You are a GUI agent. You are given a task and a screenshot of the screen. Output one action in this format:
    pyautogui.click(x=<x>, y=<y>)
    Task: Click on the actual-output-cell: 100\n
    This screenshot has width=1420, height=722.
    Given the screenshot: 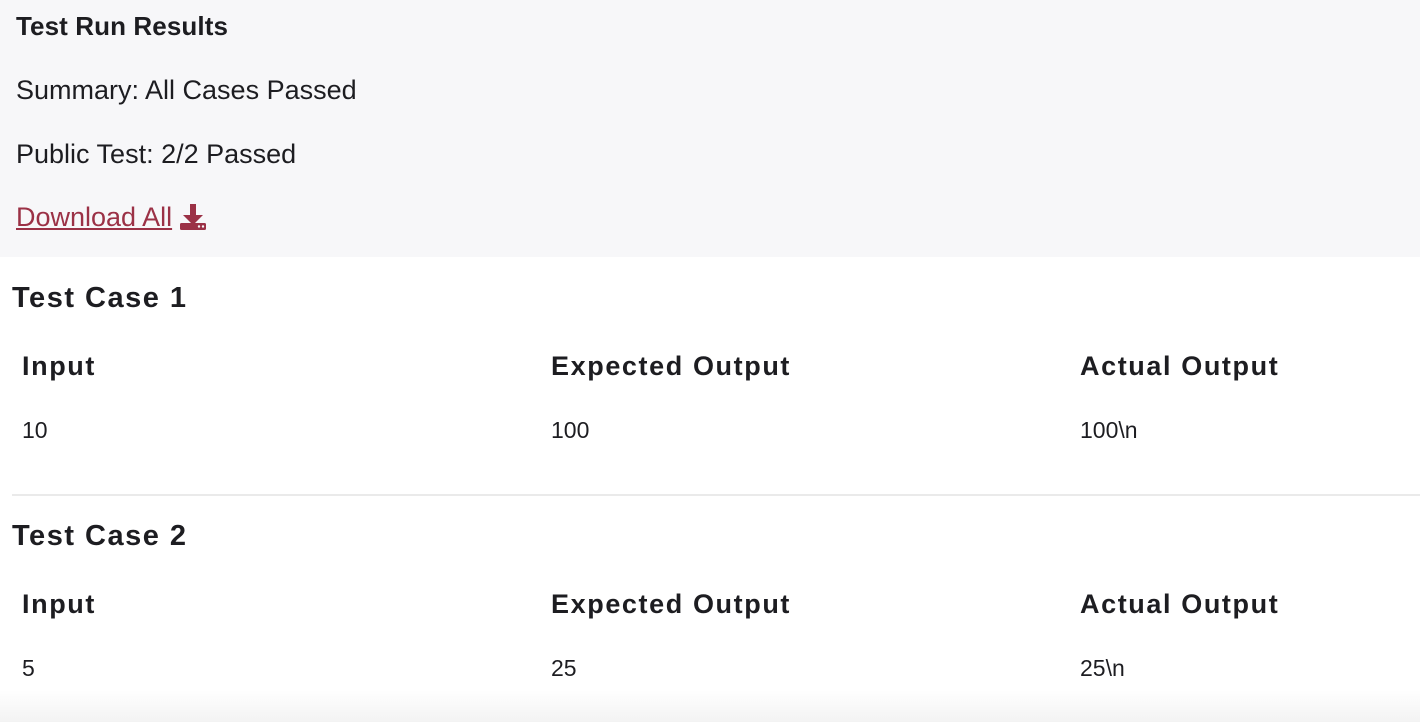 What is the action you would take?
    pyautogui.click(x=1109, y=430)
    